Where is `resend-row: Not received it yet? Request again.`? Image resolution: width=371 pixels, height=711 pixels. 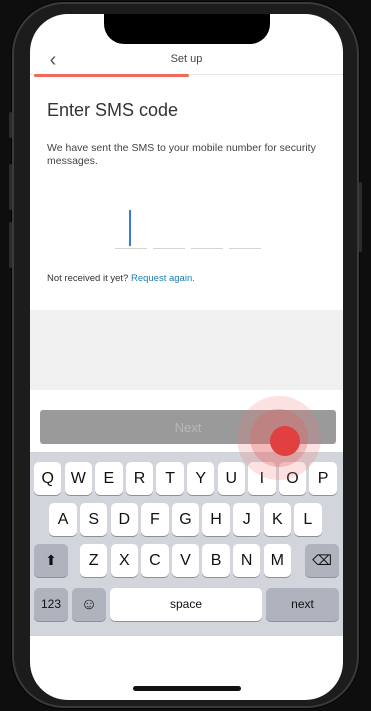
resend-row: Not received it yet? Request again. is located at coordinates (121, 278).